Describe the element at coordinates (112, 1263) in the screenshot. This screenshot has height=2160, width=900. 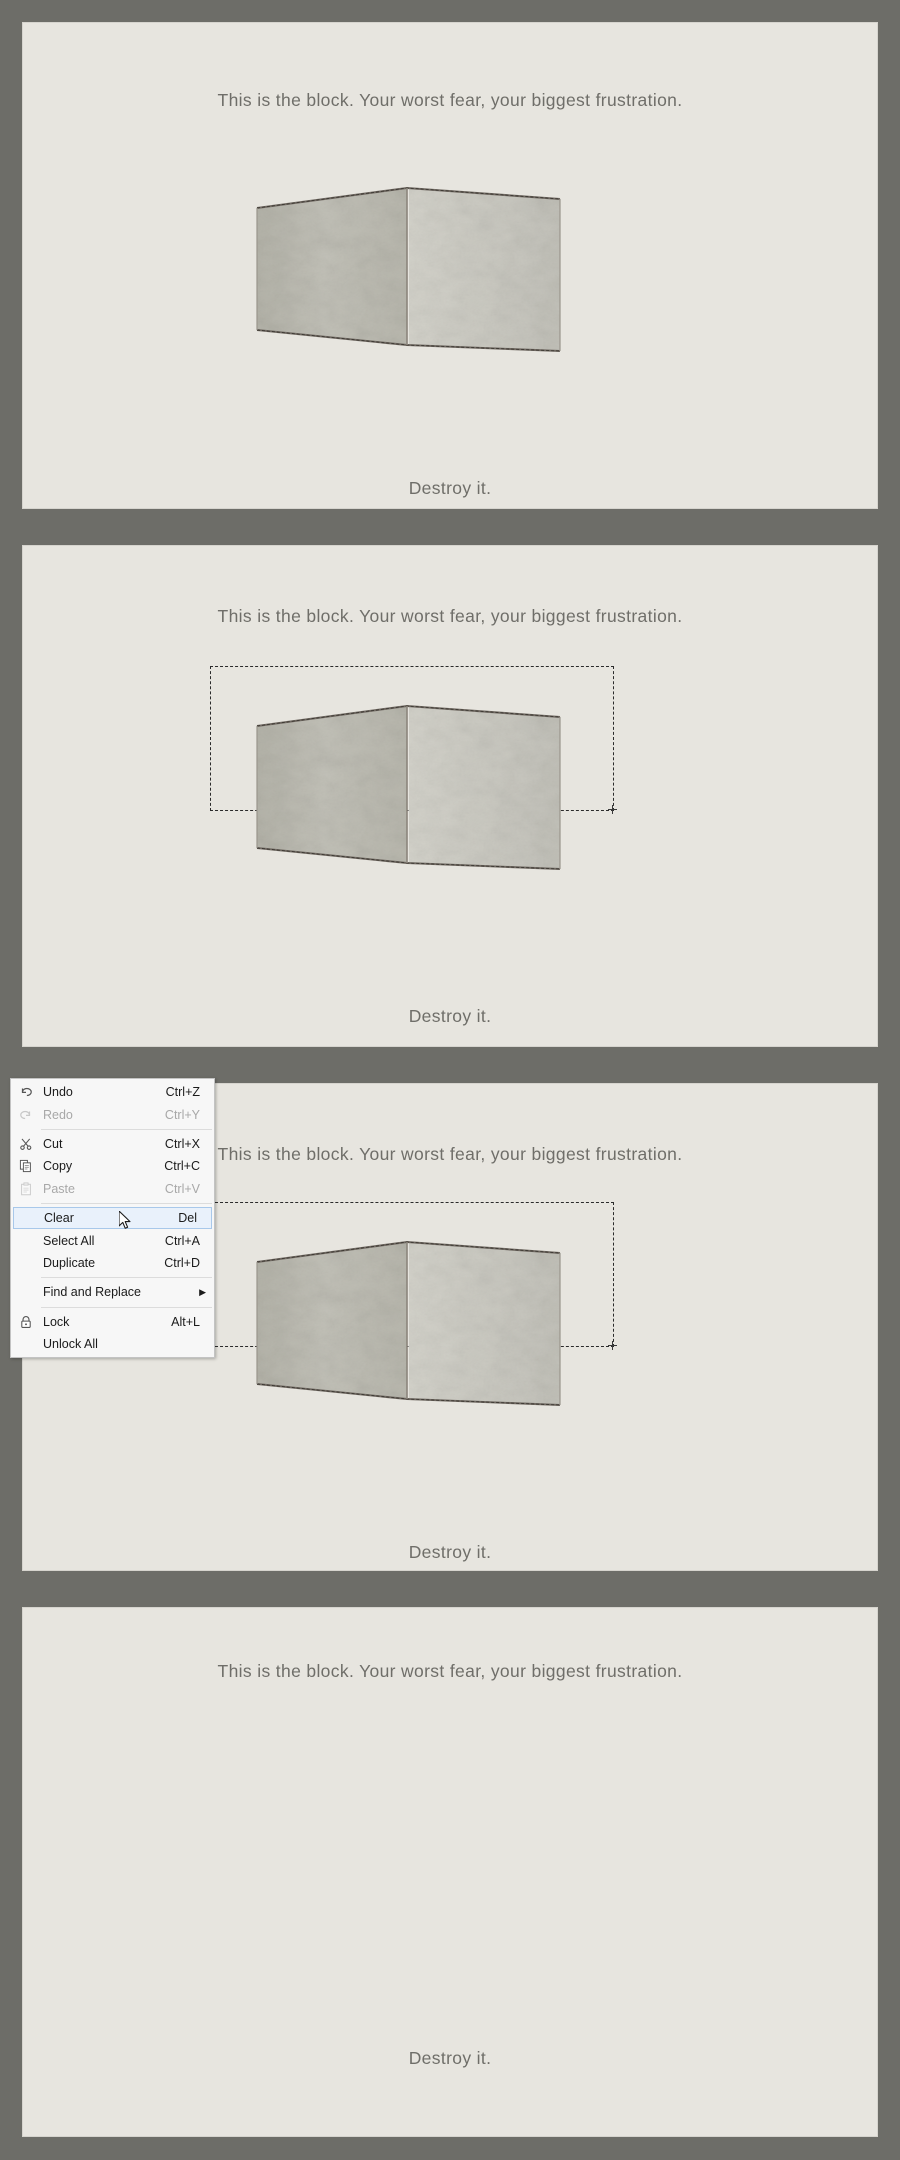
I see `menu-item-duplicate: Duplicate Ctrl+D` at that location.